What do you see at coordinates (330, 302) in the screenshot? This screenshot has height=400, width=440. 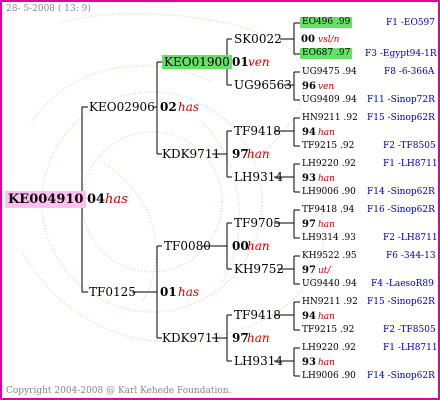 I see `gen4-top-6: HN9211 .92` at bounding box center [330, 302].